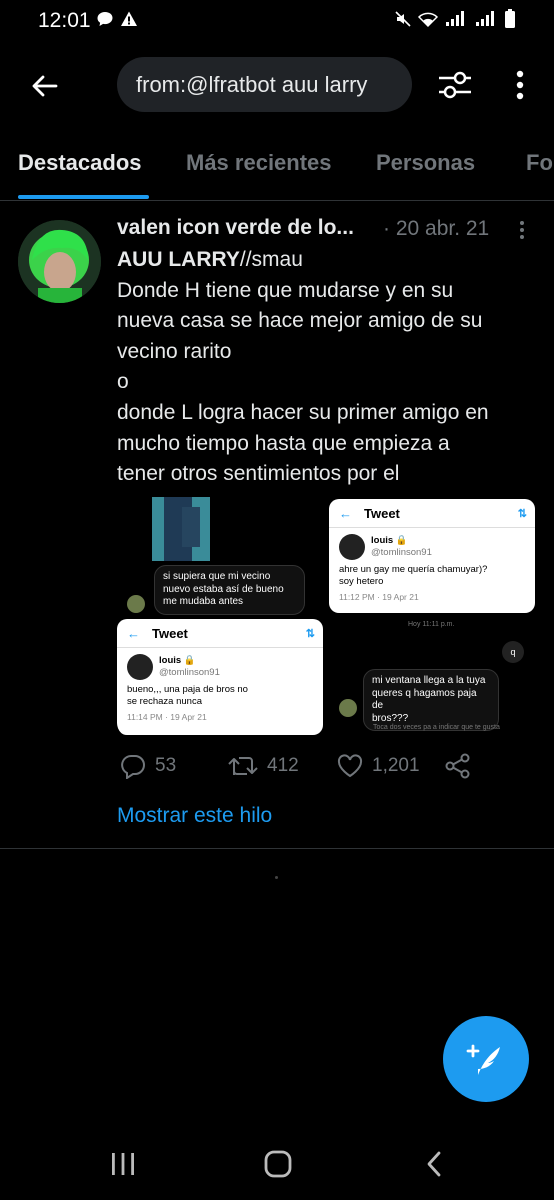 This screenshot has width=554, height=1200. What do you see at coordinates (429, 680) in the screenshot?
I see `chat2-line-0: mi ventana llega a la tuya` at bounding box center [429, 680].